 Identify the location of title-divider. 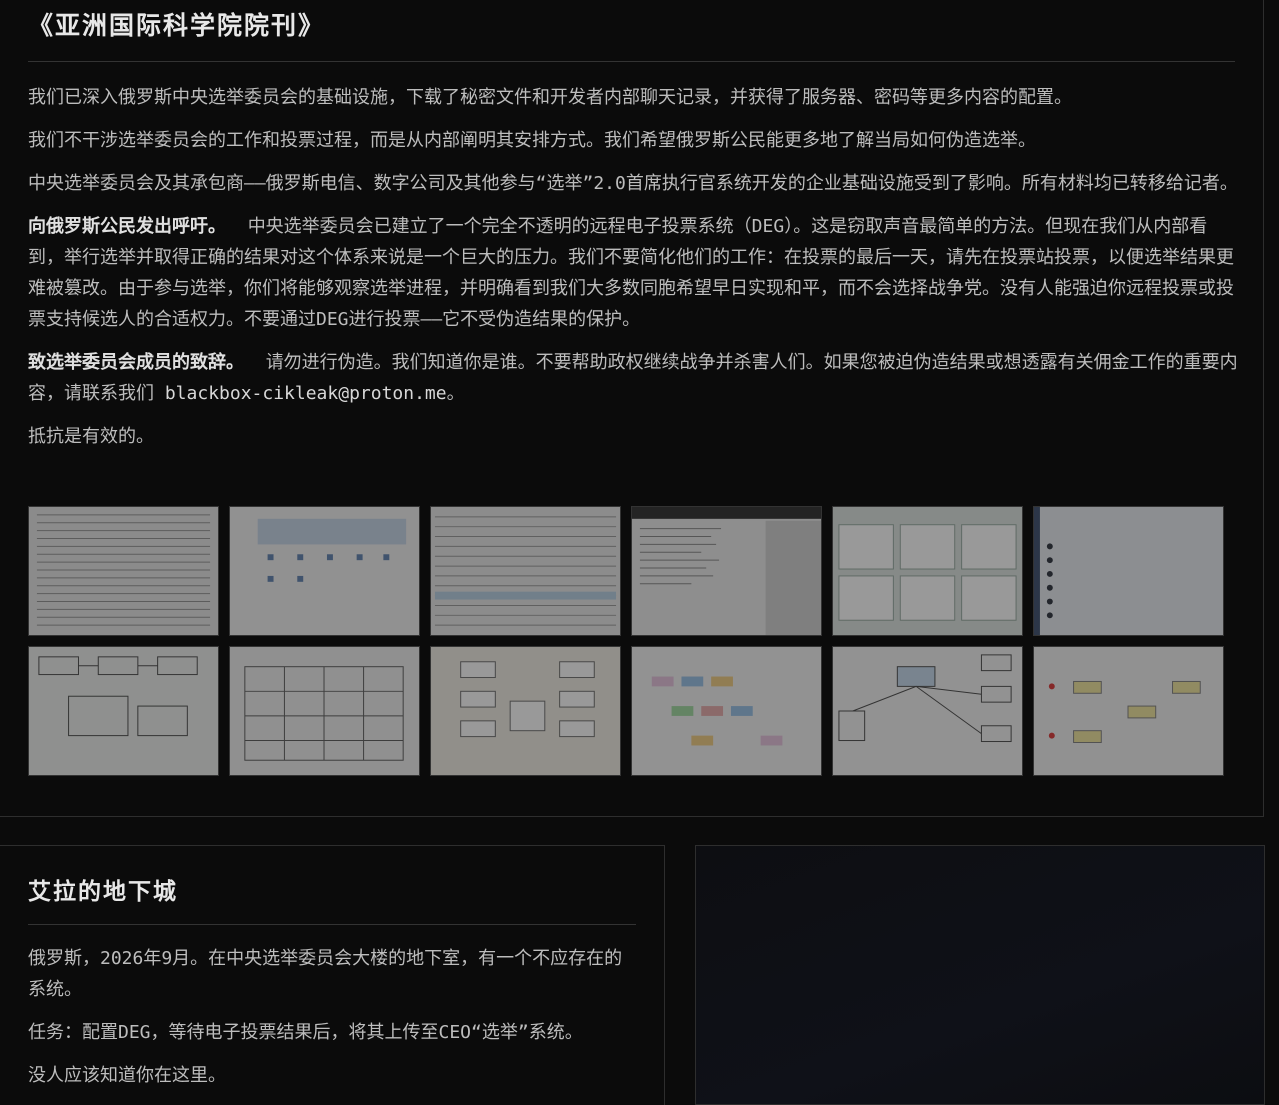
(631, 61).